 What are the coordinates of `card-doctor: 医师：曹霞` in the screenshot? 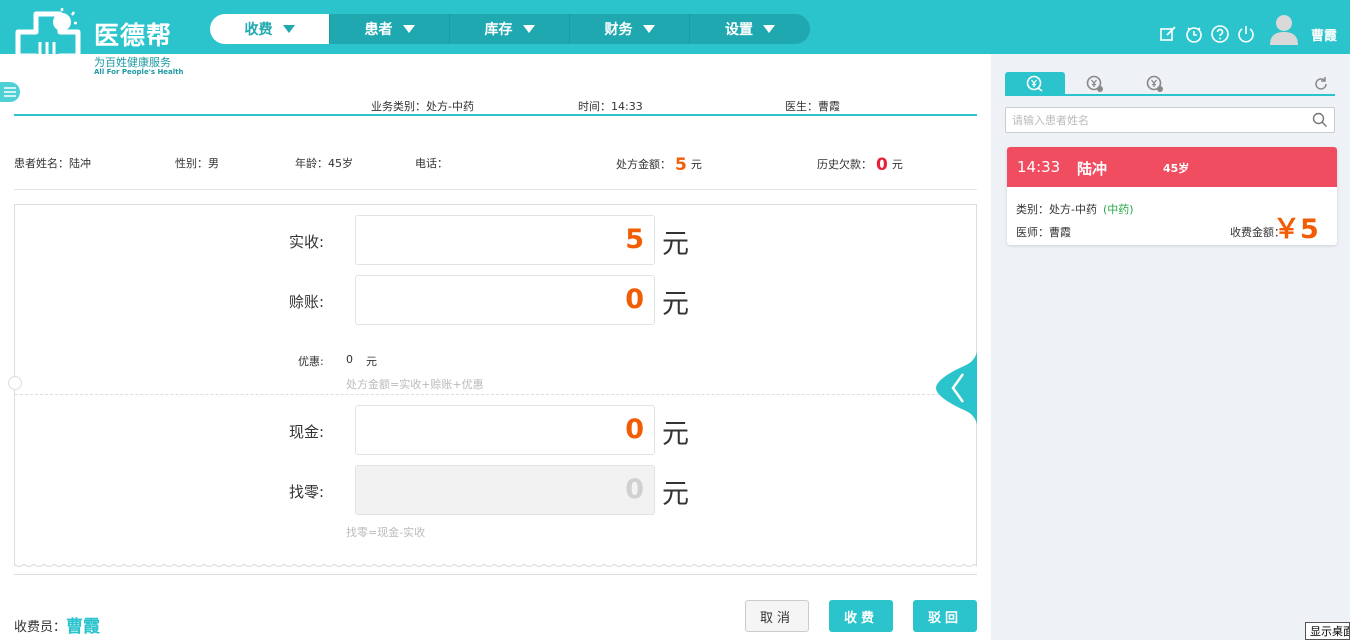 It's located at (1043, 232).